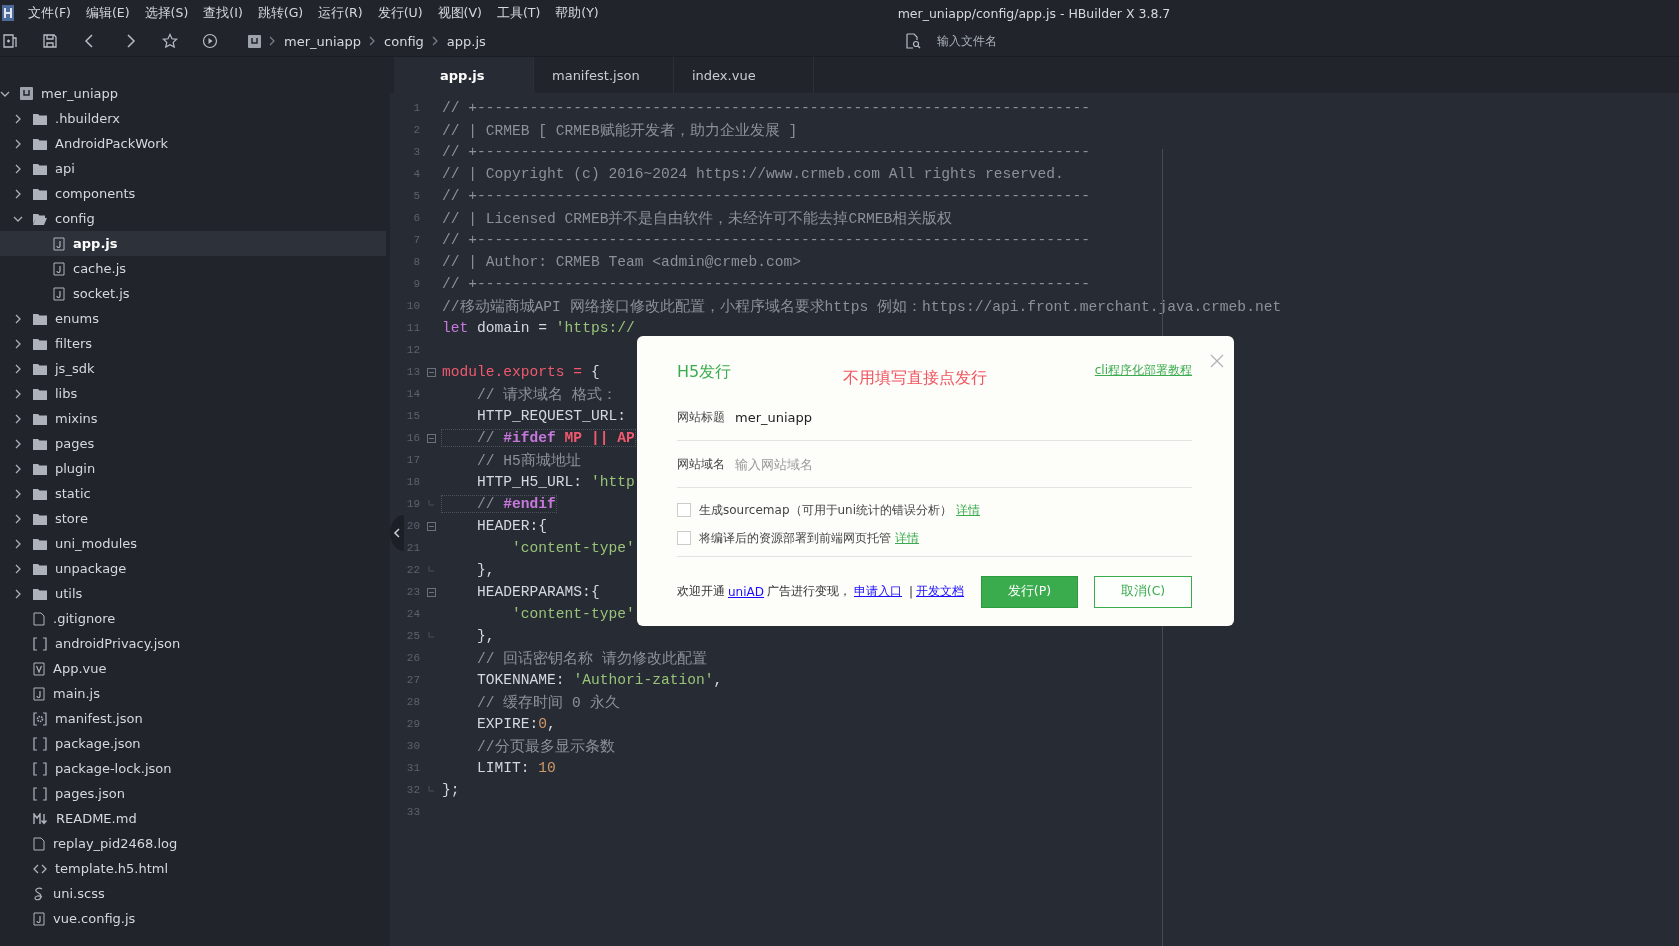 This screenshot has width=1679, height=946. What do you see at coordinates (50, 41) in the screenshot?
I see `save-icon` at bounding box center [50, 41].